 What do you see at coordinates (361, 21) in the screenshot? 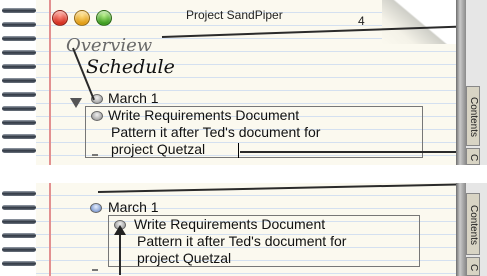
I see `page-number: 4` at bounding box center [361, 21].